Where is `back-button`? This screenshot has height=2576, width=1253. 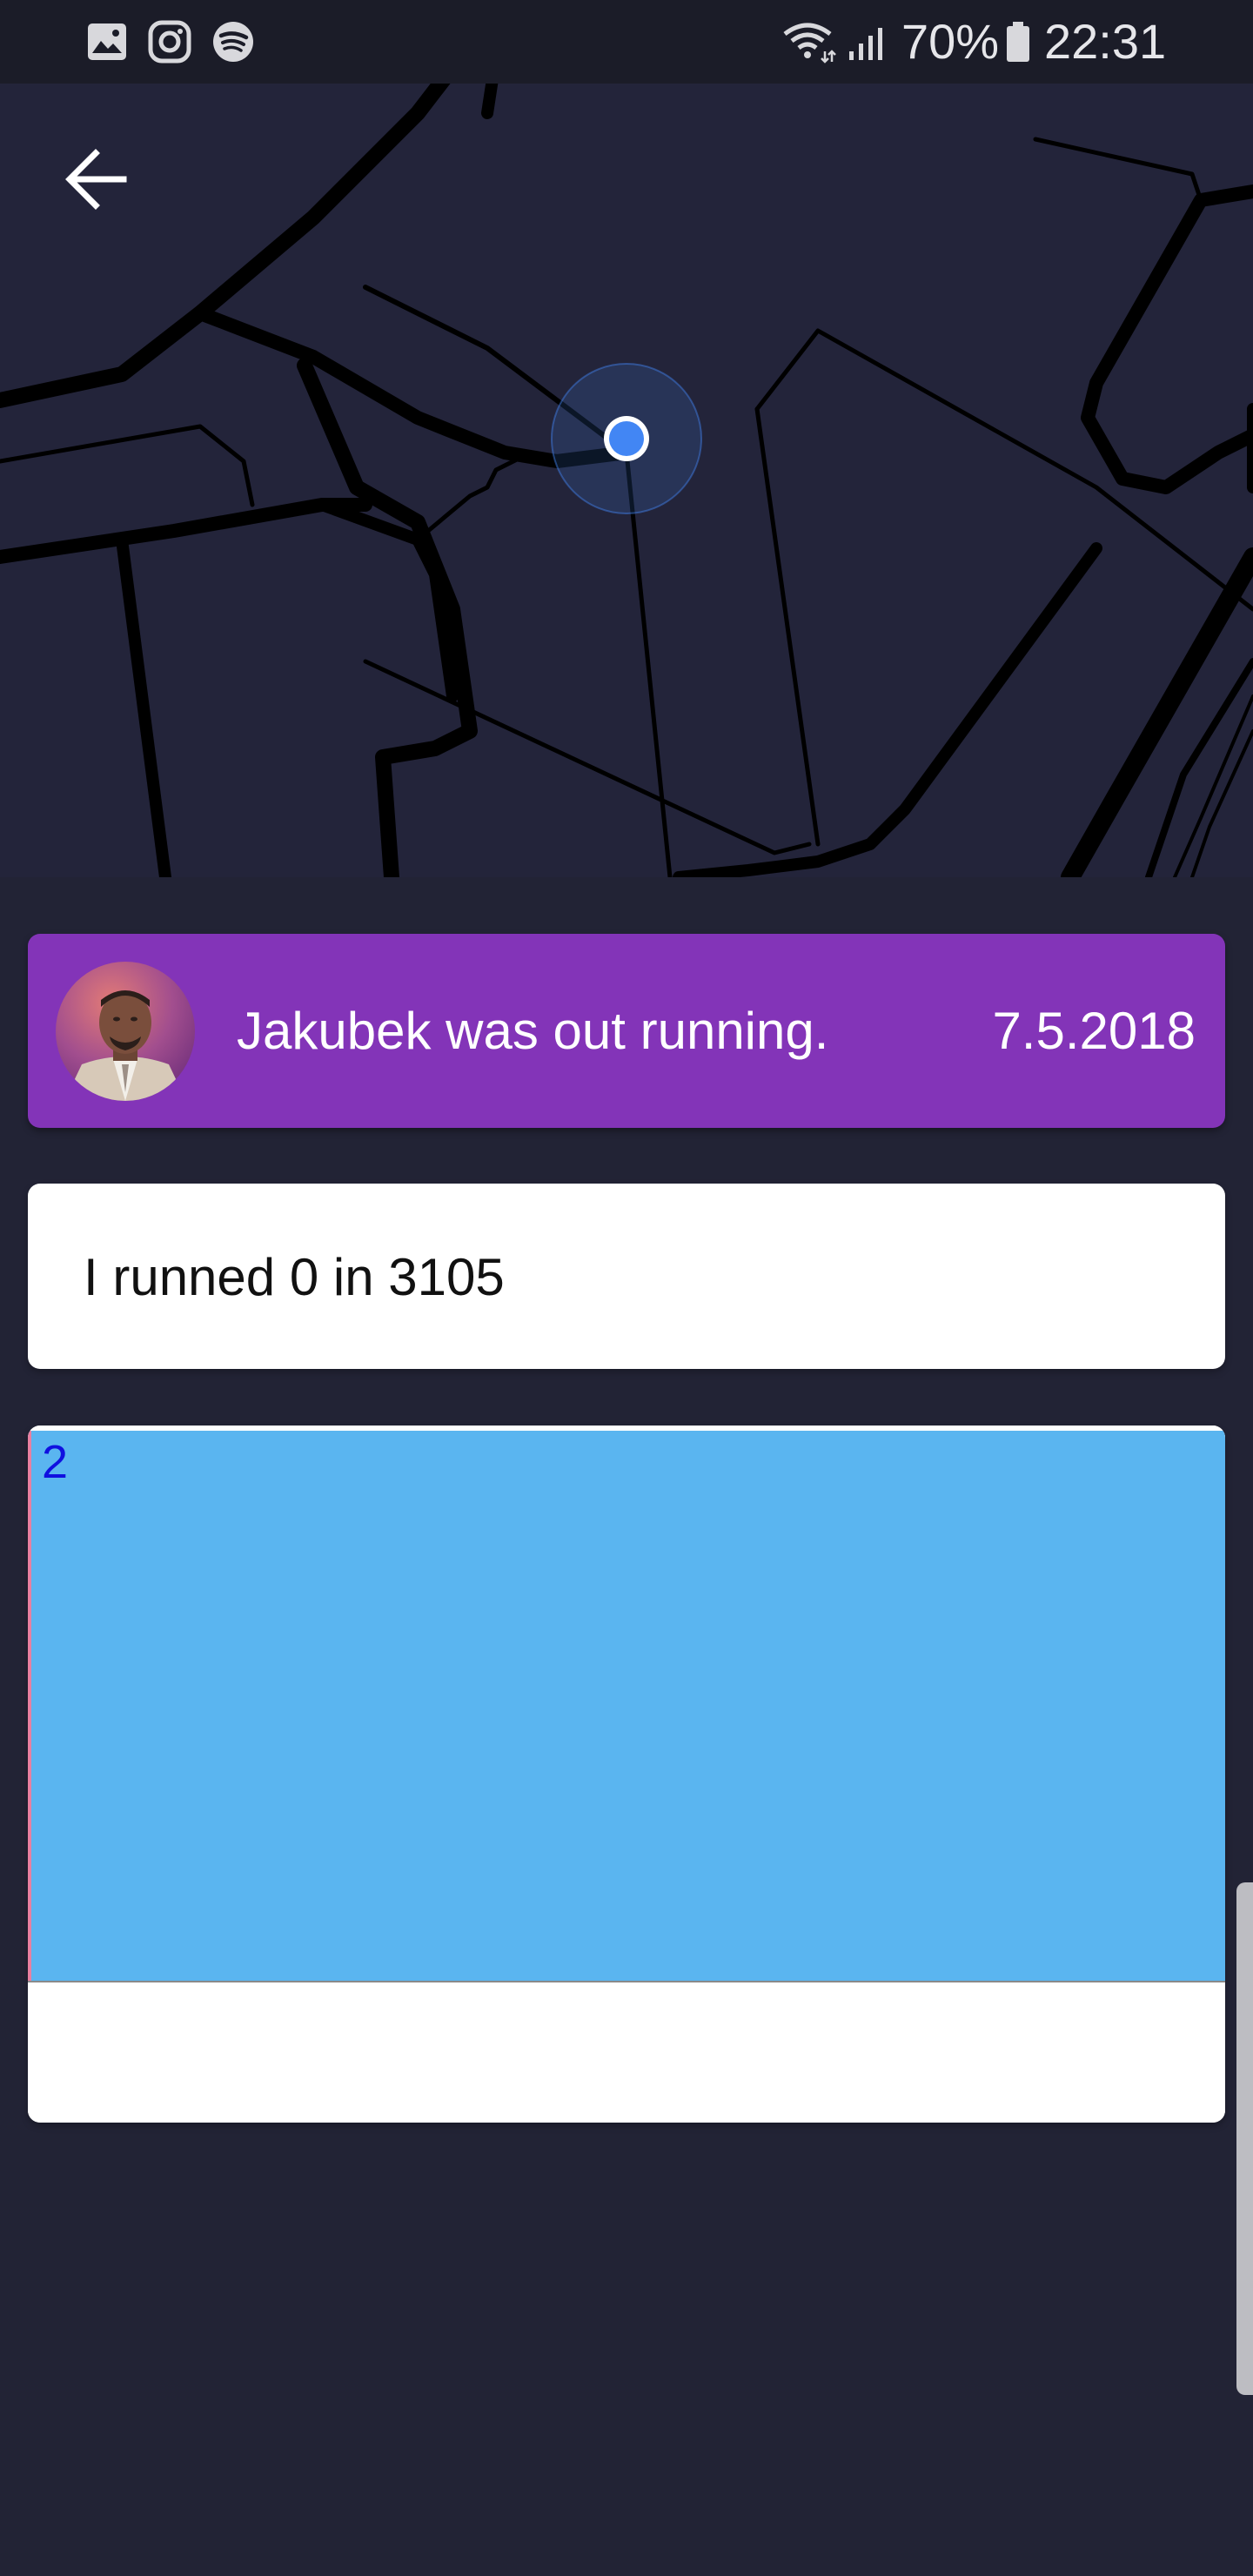
back-button is located at coordinates (97, 179).